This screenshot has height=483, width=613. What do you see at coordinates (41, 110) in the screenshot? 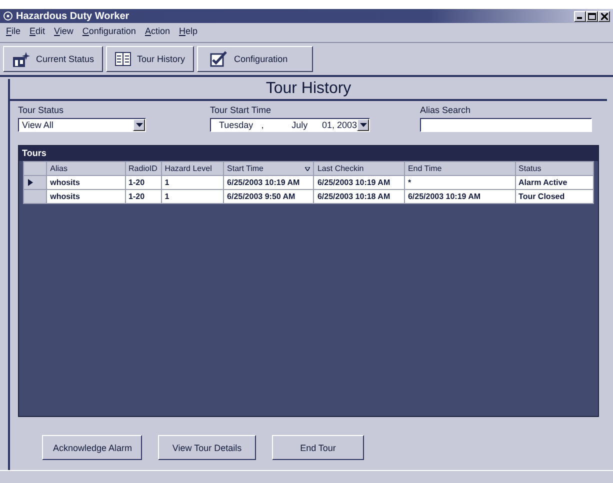
I see `field-label: Tour Status` at bounding box center [41, 110].